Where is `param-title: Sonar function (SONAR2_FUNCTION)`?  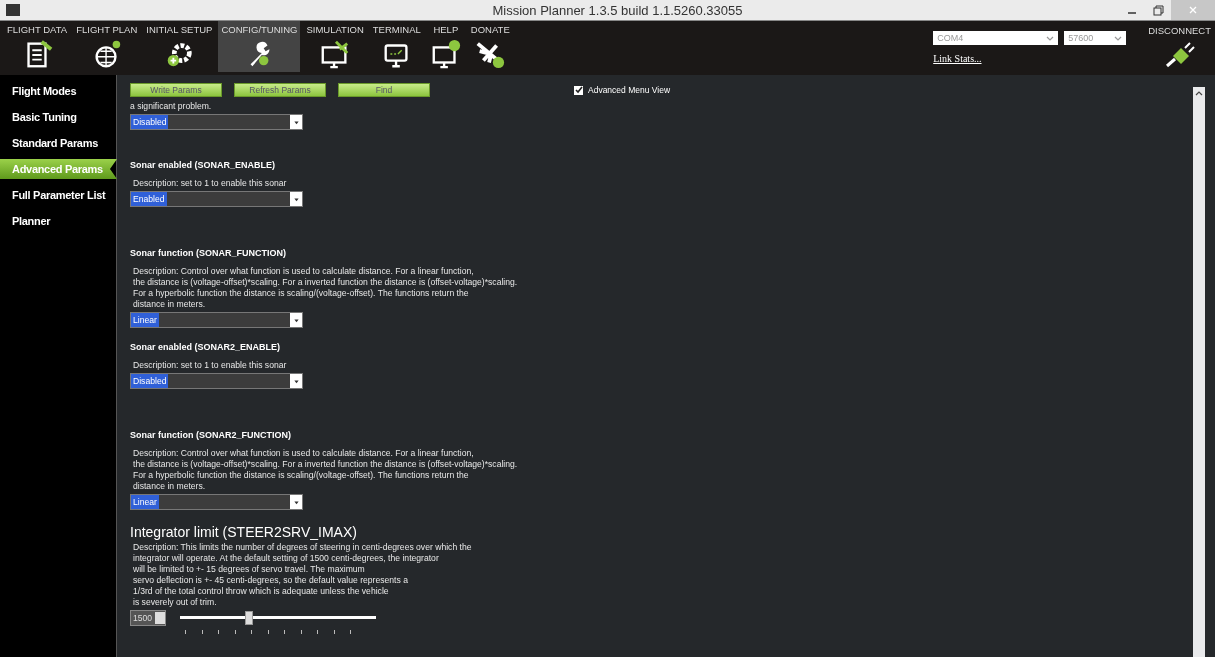
param-title: Sonar function (SONAR2_FUNCTION) is located at coordinates (211, 435).